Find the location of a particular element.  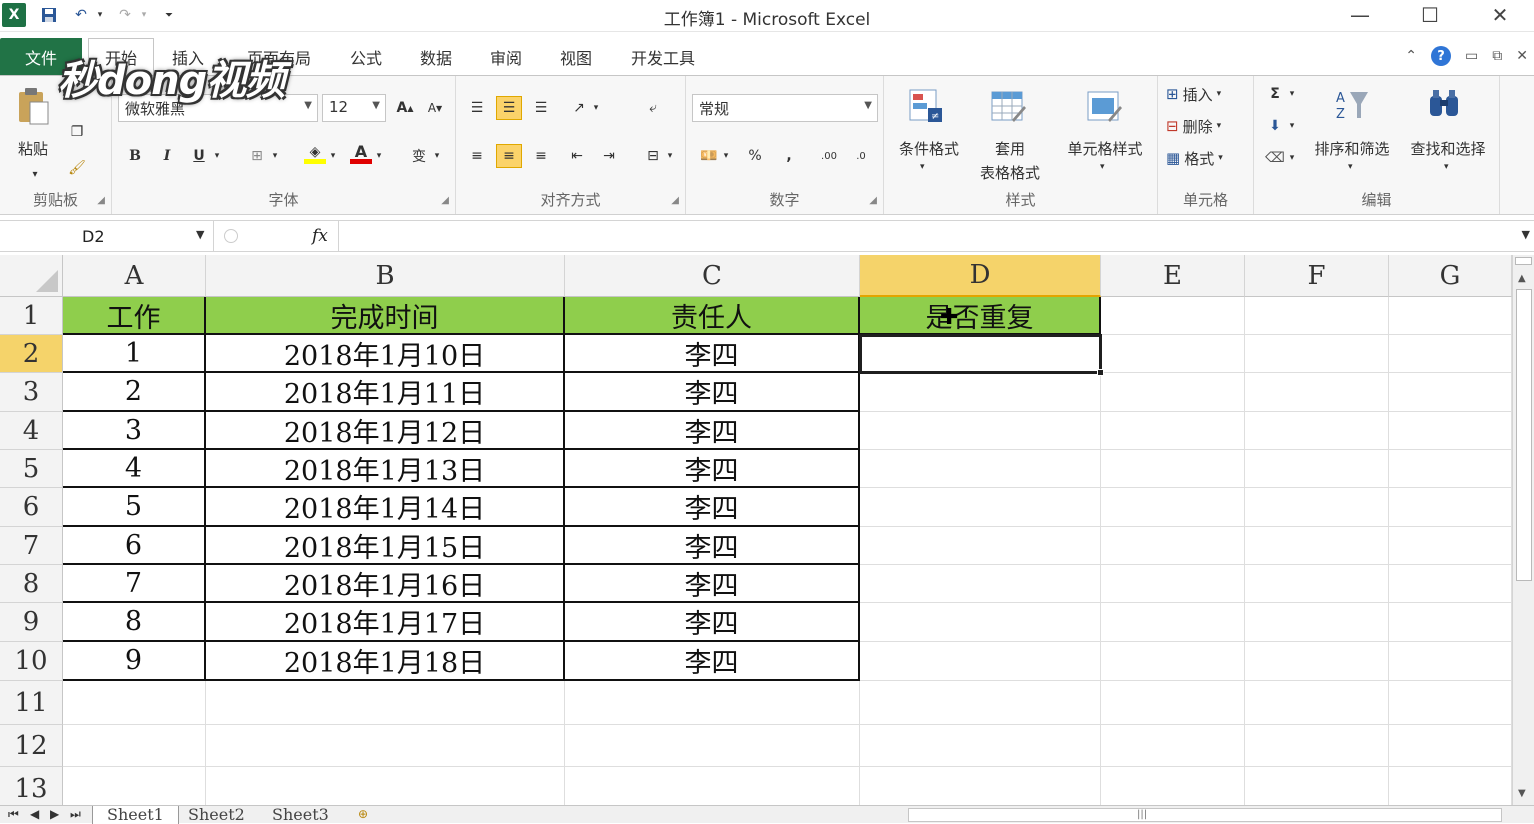

cell-b10: 2018年1月18日 is located at coordinates (385, 661).